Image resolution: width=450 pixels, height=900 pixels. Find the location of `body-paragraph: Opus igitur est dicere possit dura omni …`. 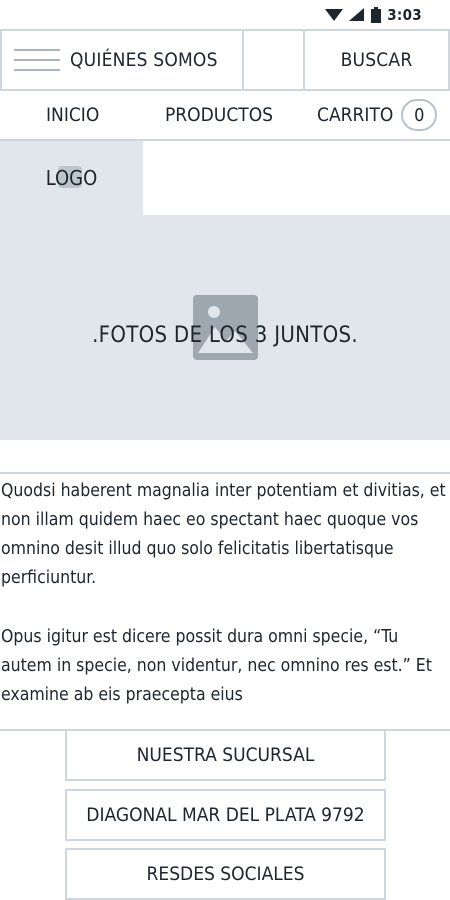

body-paragraph: Opus igitur est dicere possit dura omni … is located at coordinates (216, 666).